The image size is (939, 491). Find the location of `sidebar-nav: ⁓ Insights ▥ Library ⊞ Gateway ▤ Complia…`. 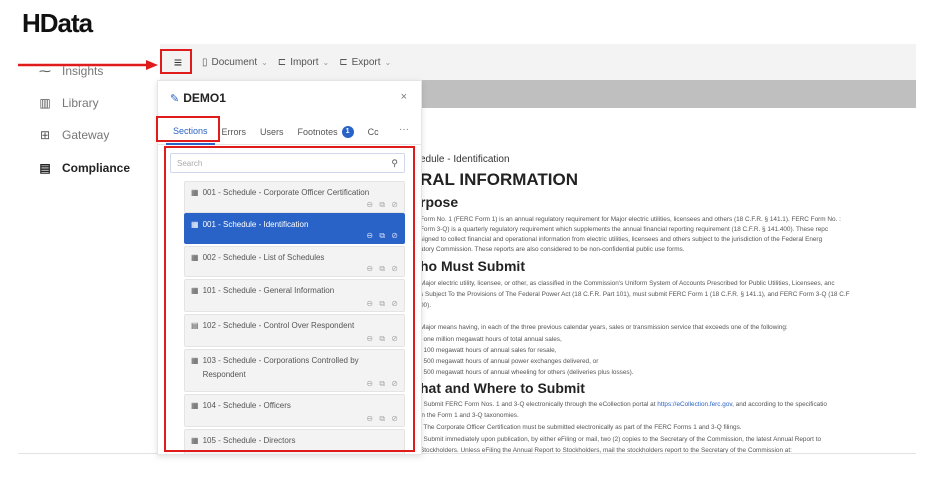

sidebar-nav: ⁓ Insights ▥ Library ⊞ Gateway ▤ Complia… is located at coordinates (80, 254).